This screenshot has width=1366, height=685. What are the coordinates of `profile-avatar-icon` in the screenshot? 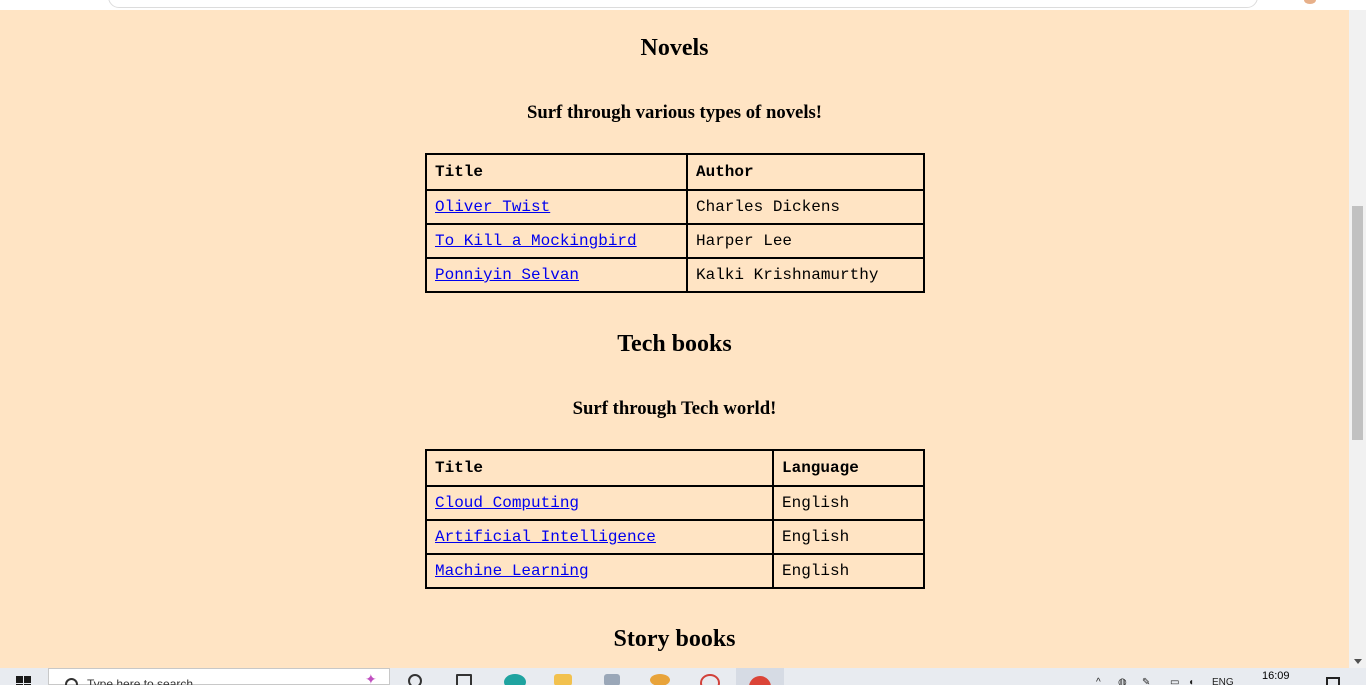 It's located at (1310, 2).